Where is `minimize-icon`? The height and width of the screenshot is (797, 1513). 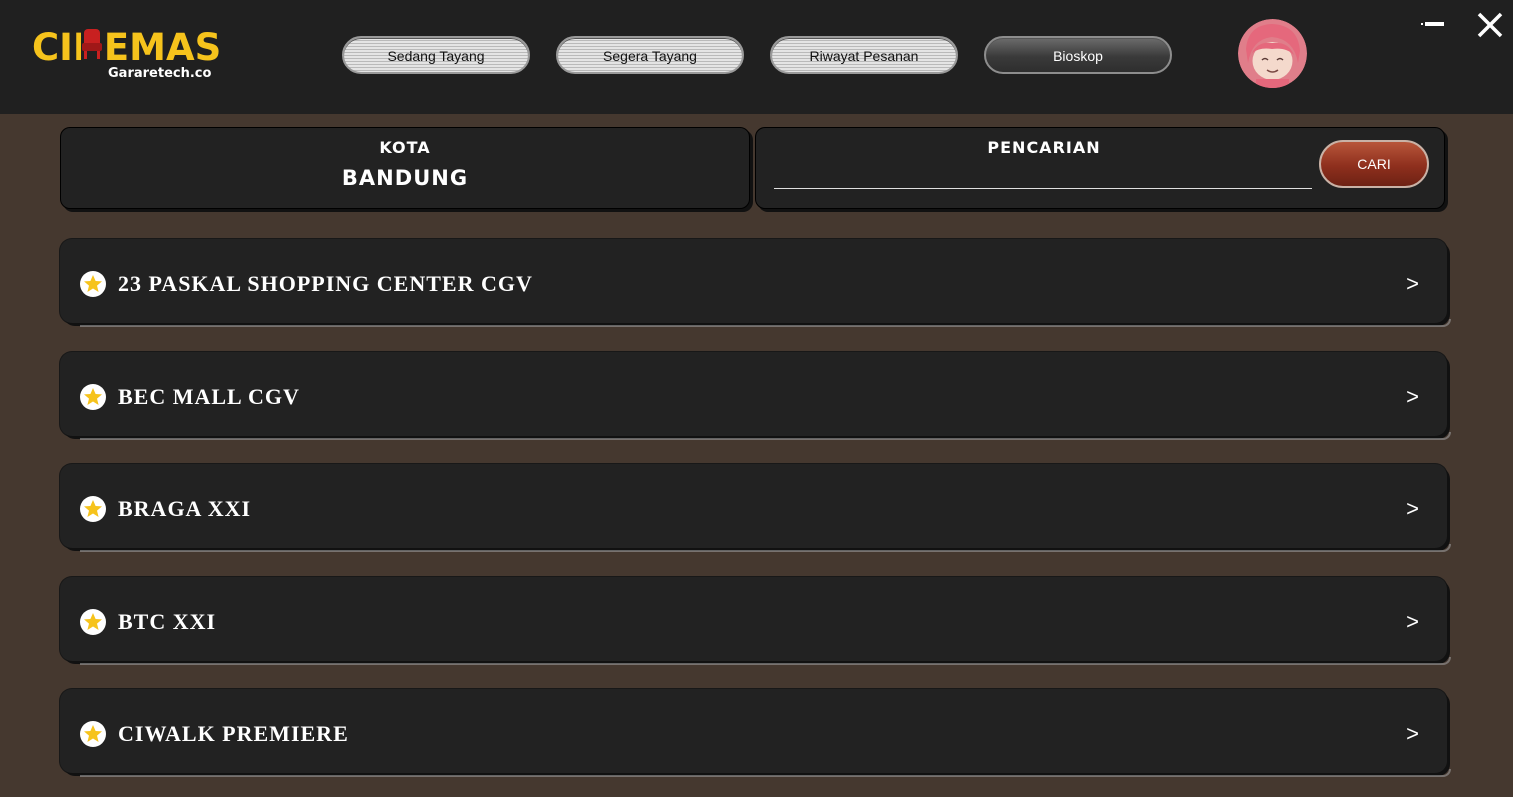 minimize-icon is located at coordinates (1433, 24).